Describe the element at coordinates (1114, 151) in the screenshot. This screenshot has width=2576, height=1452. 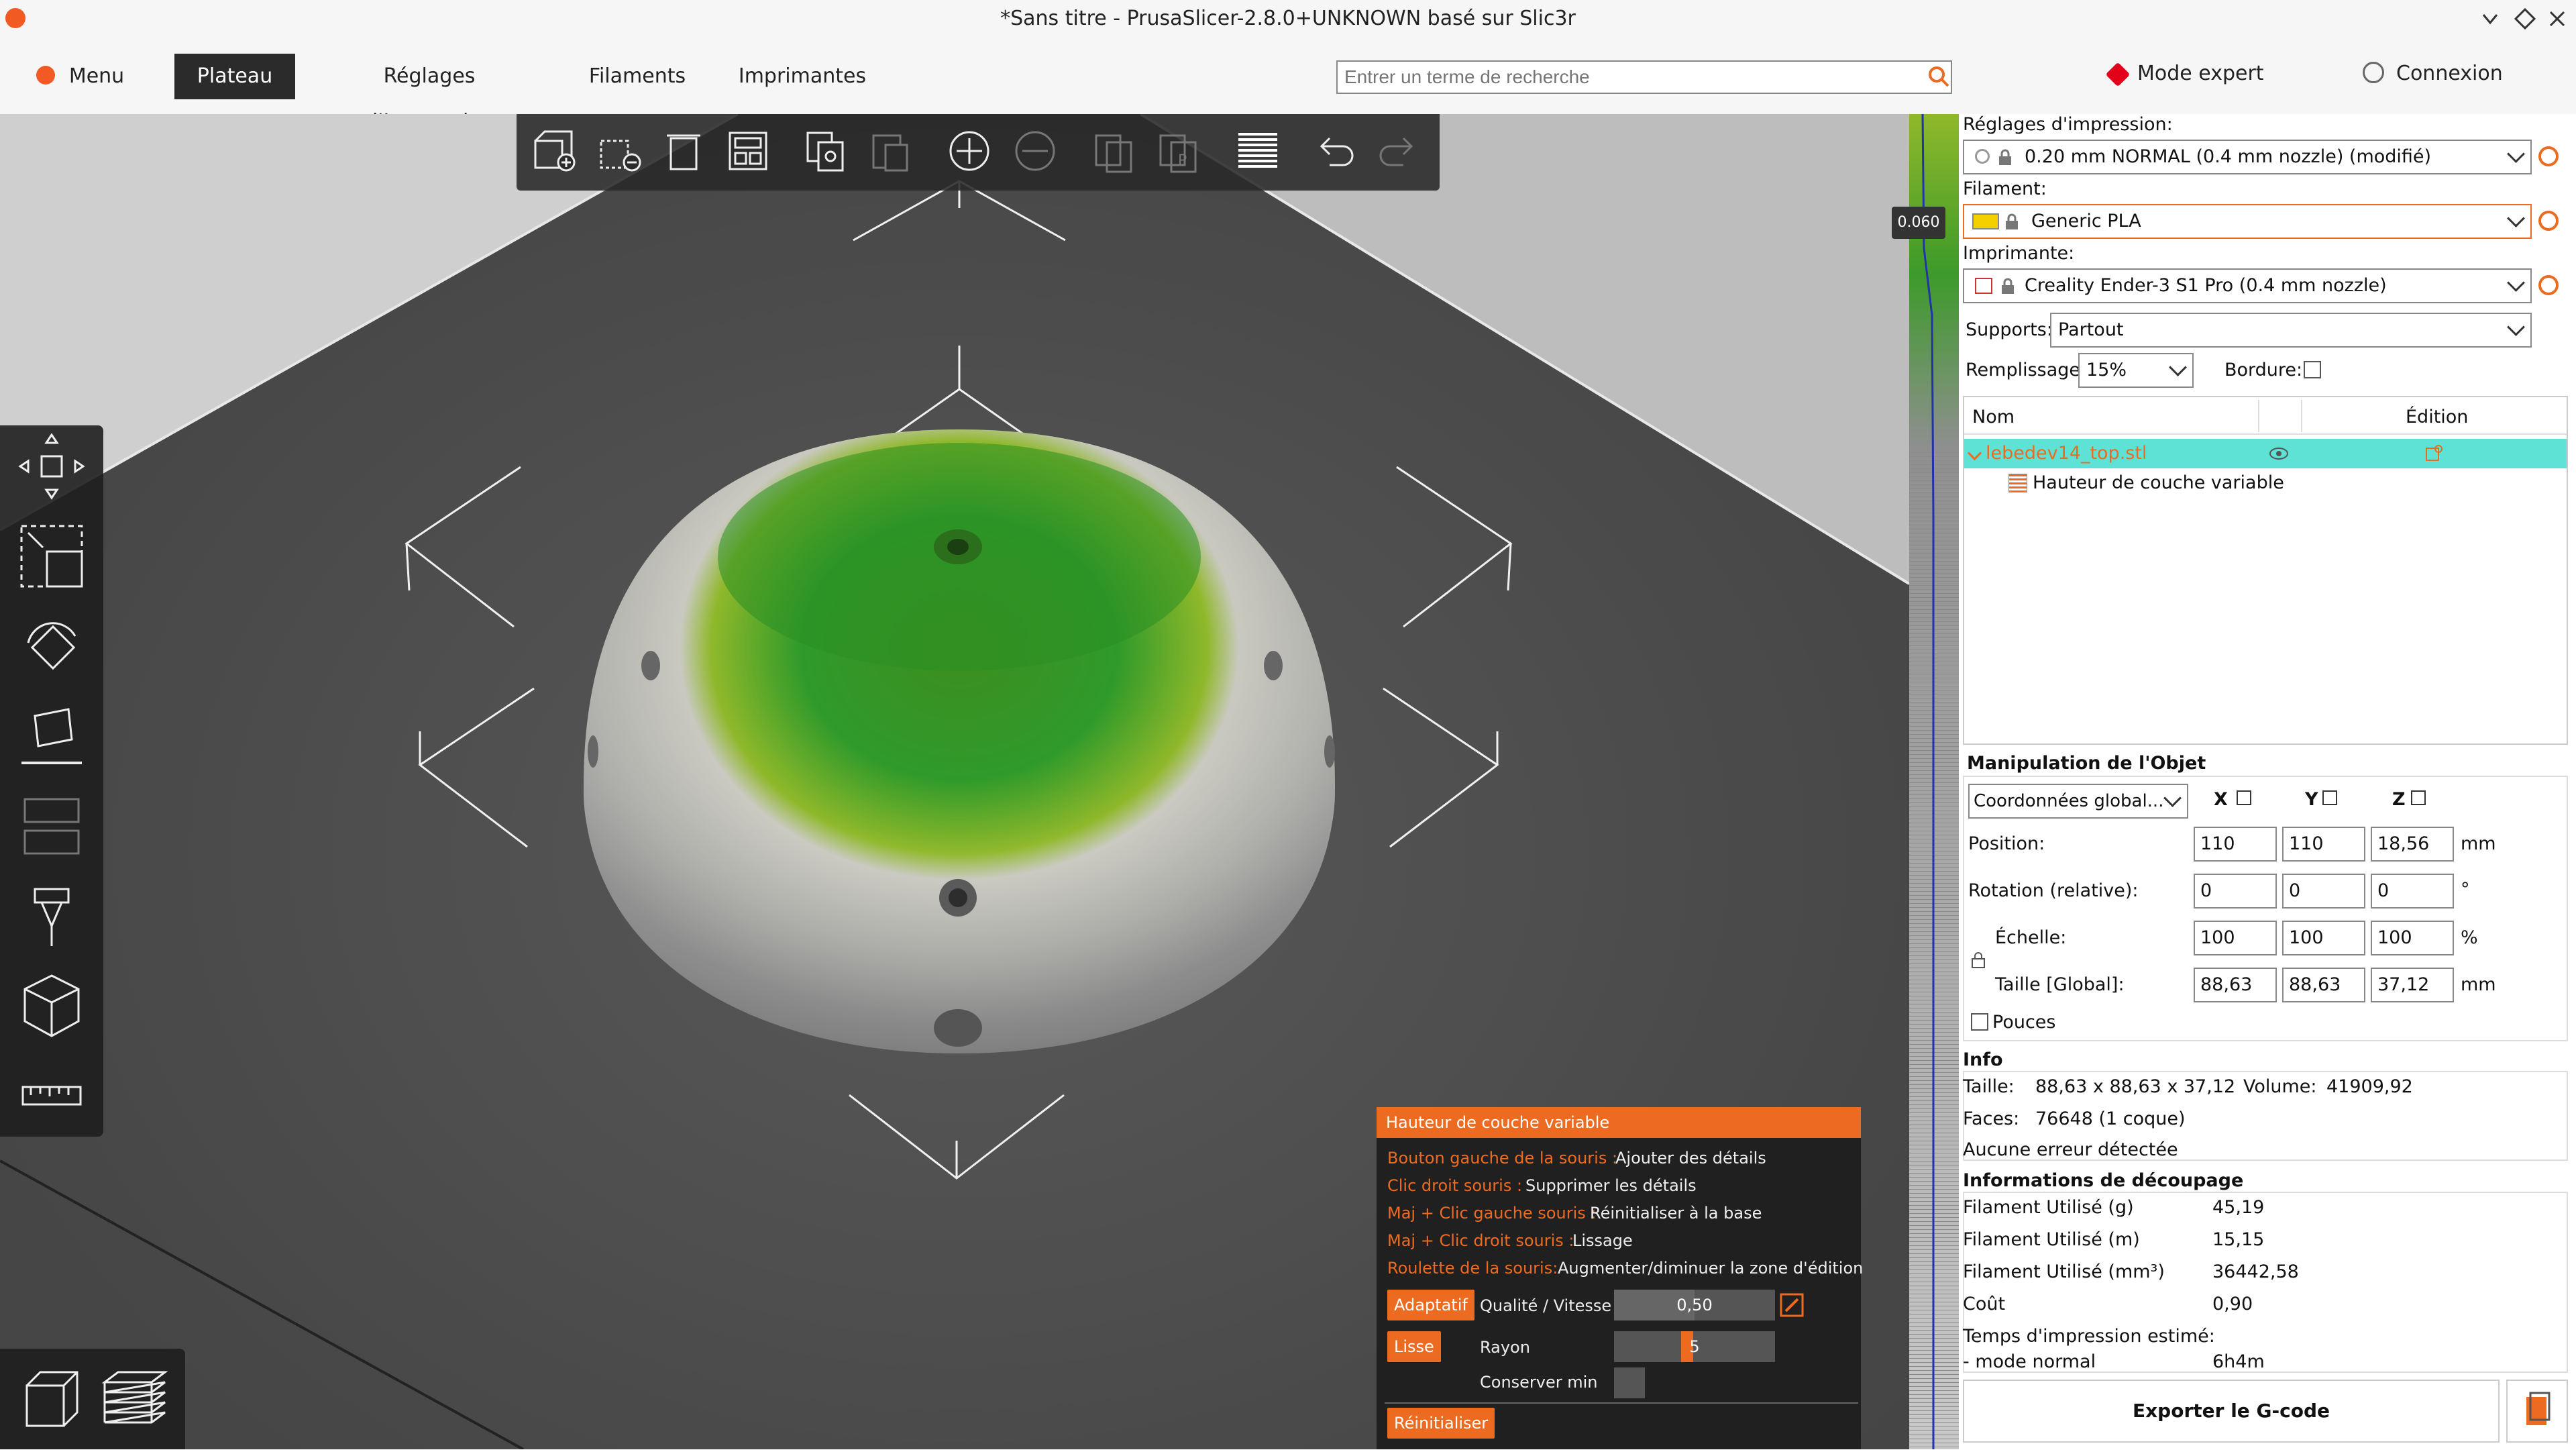
I see `split-objects-icon` at that location.